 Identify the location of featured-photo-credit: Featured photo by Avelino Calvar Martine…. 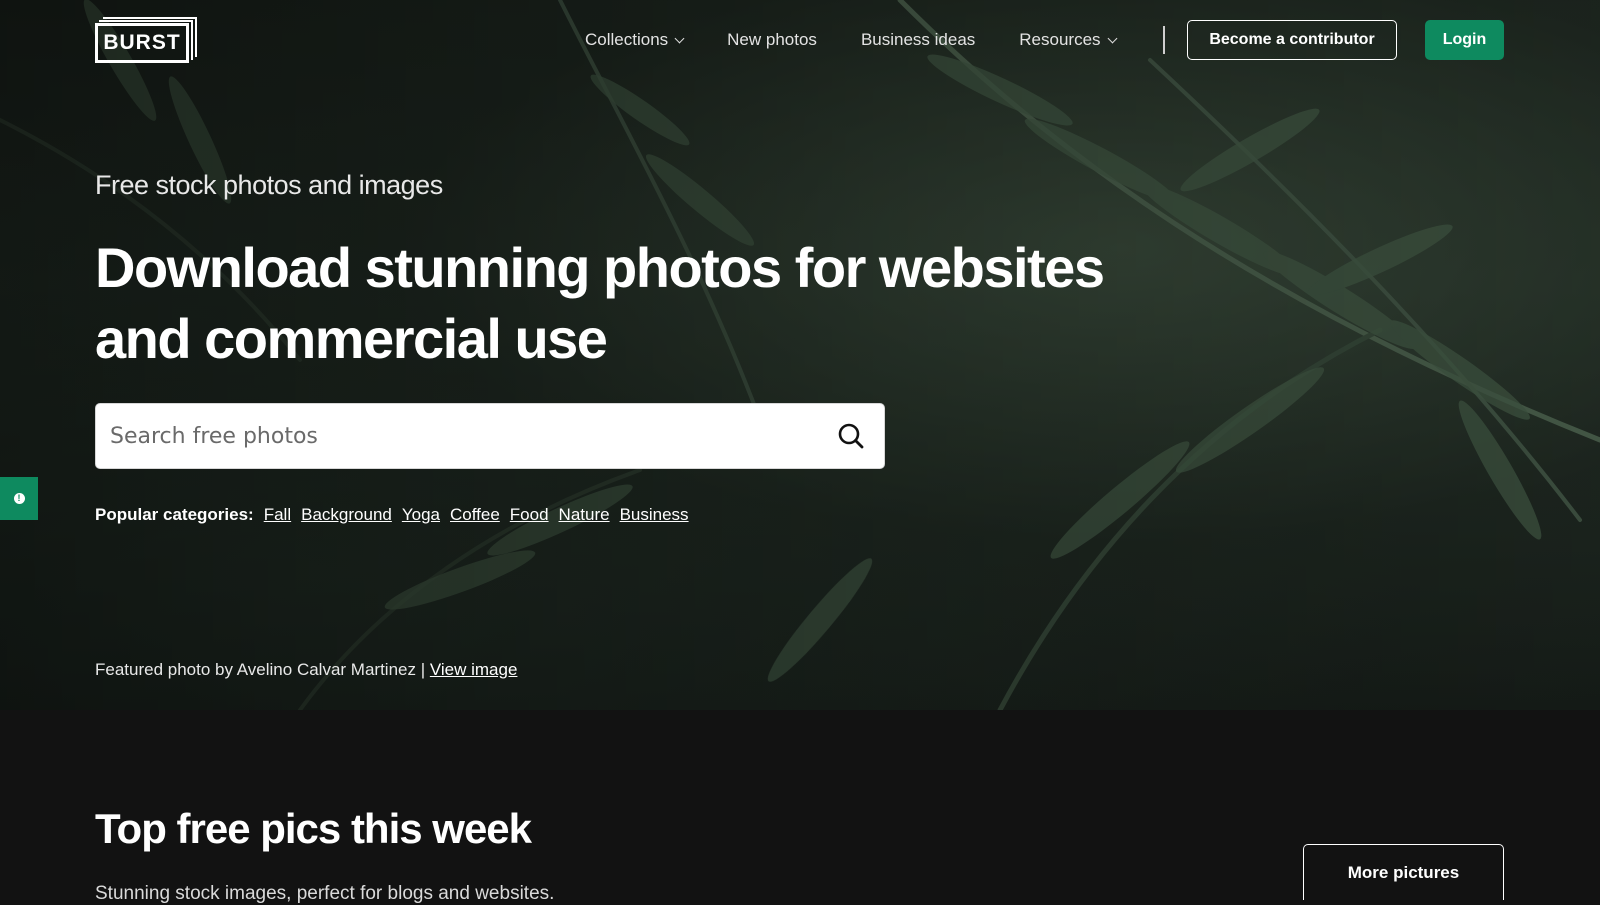
(306, 670).